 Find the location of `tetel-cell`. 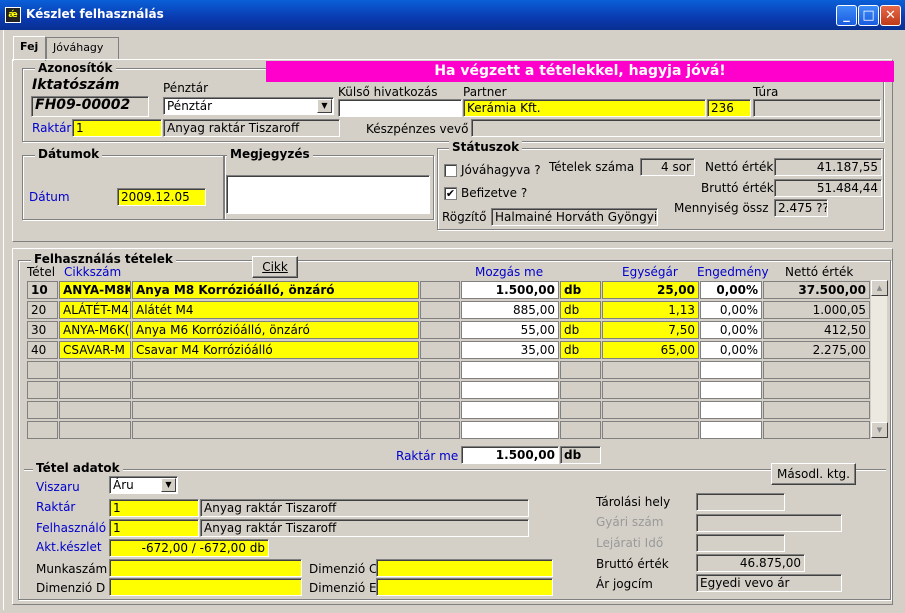

tetel-cell is located at coordinates (42, 370).